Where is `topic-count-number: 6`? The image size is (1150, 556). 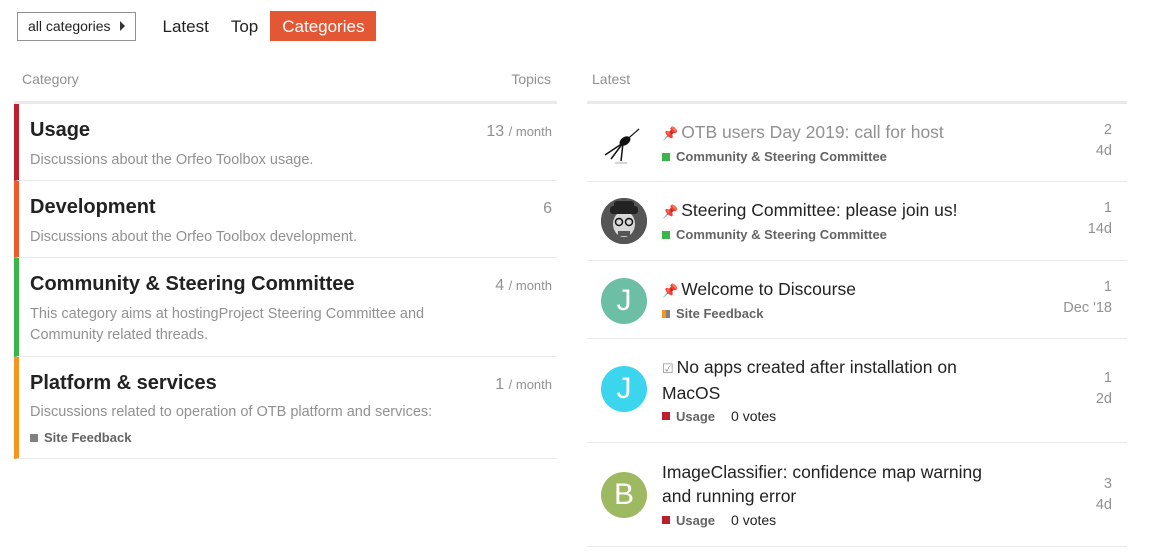
topic-count-number: 6 is located at coordinates (547, 208).